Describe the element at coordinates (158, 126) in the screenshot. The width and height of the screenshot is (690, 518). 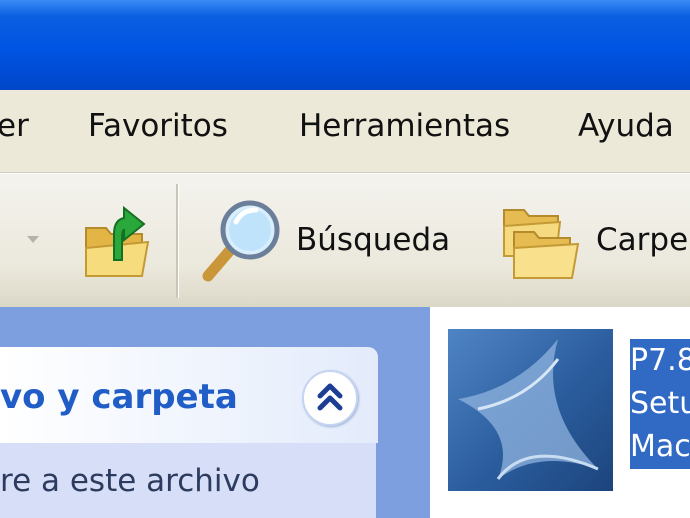
I see `menu-item-favorites: Favoritos` at that location.